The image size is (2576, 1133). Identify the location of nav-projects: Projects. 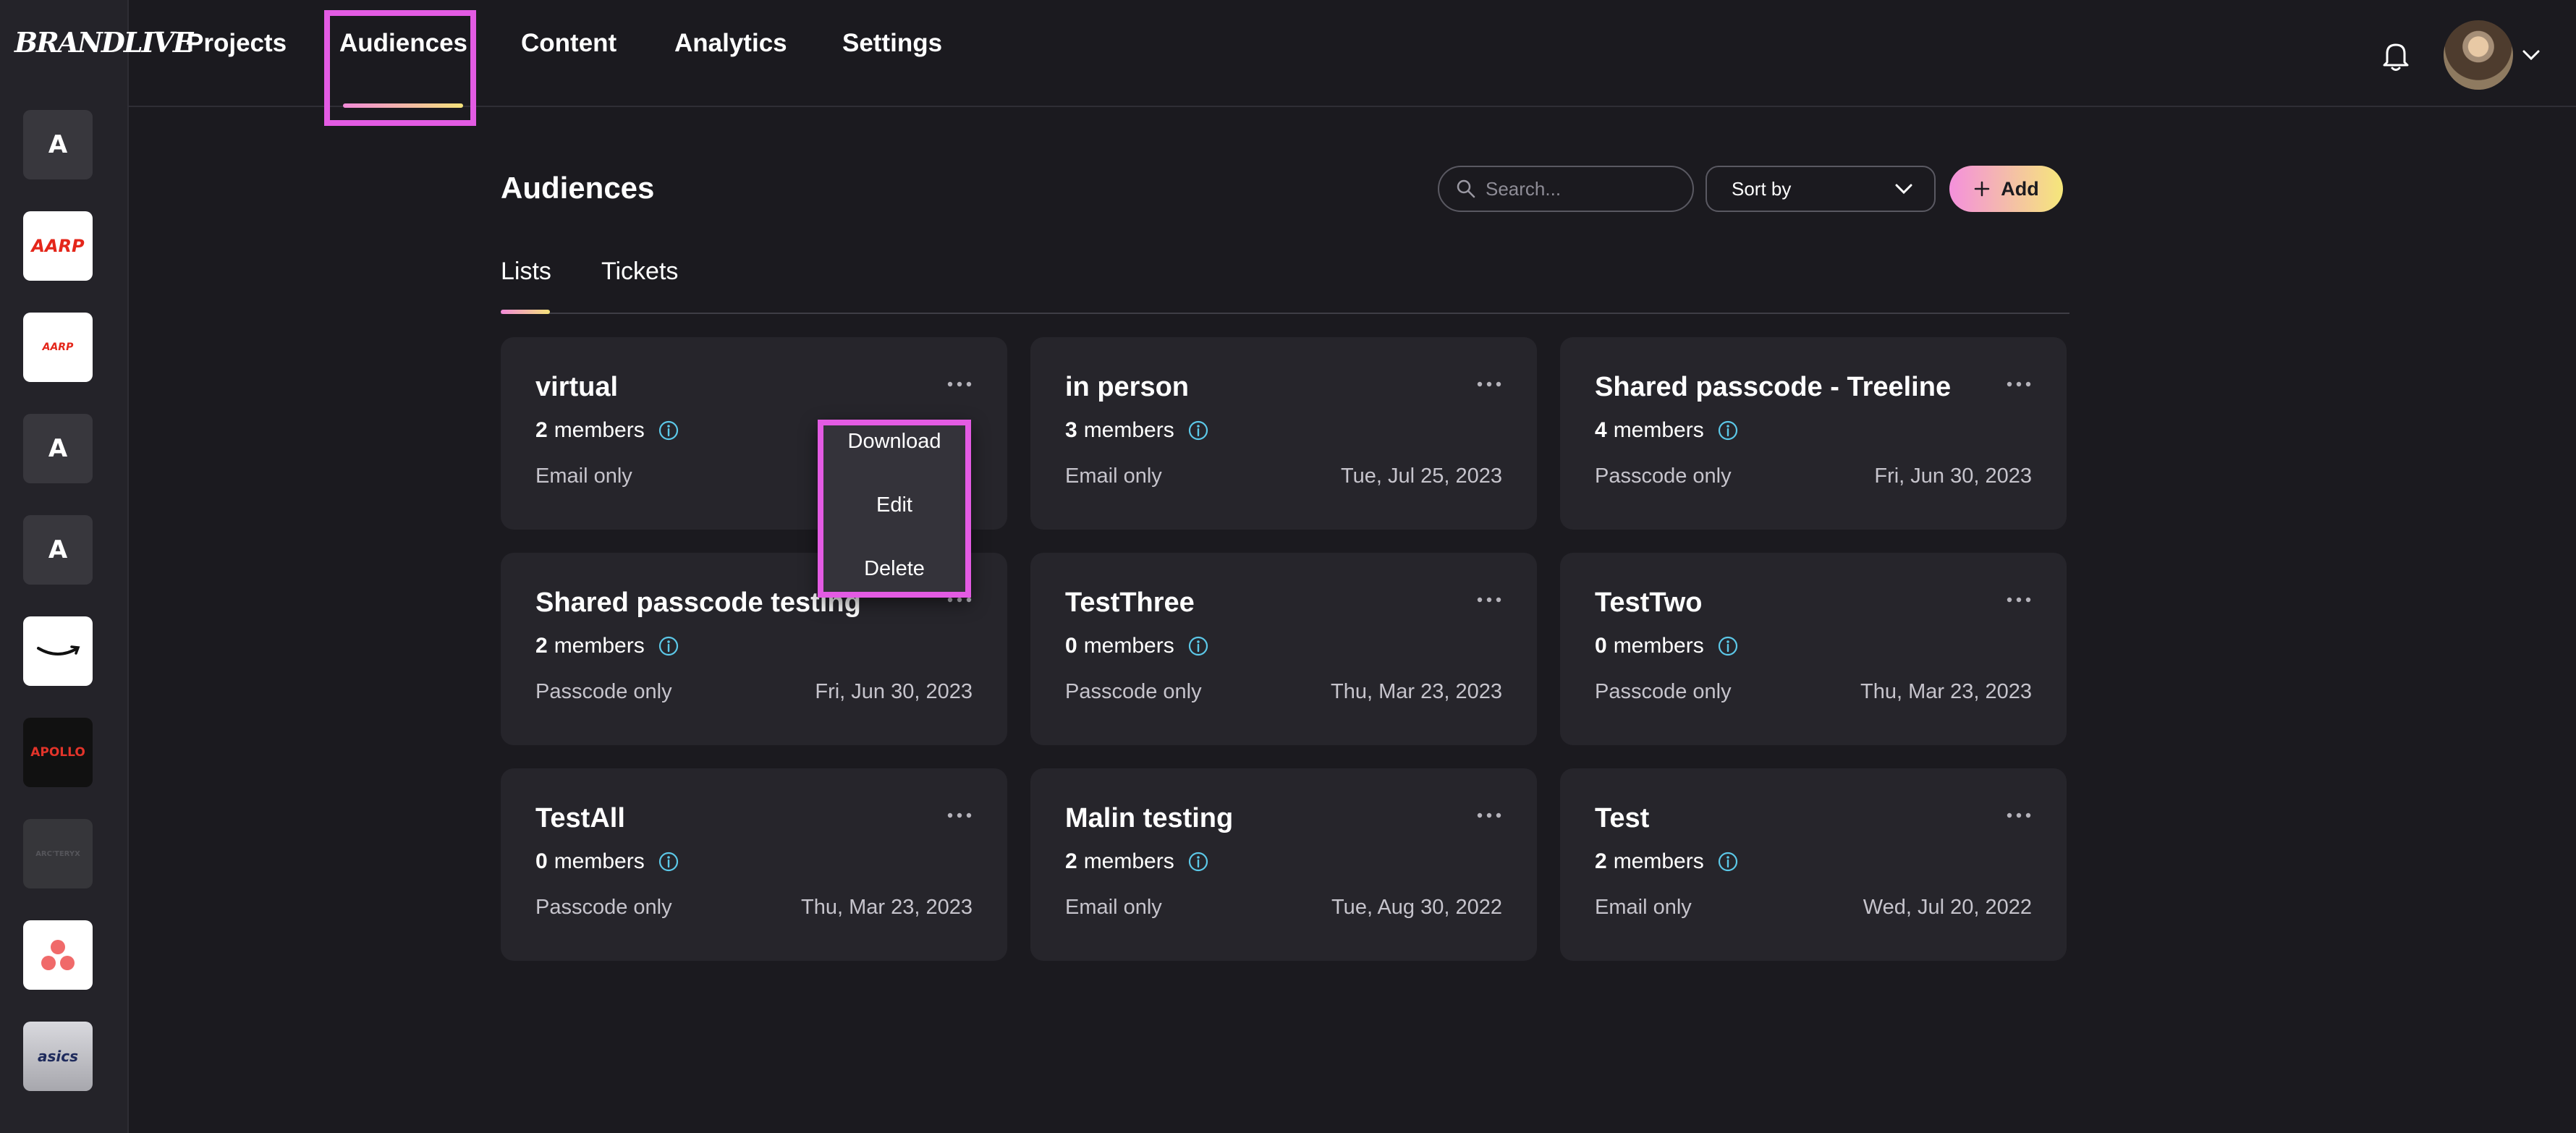
(237, 43).